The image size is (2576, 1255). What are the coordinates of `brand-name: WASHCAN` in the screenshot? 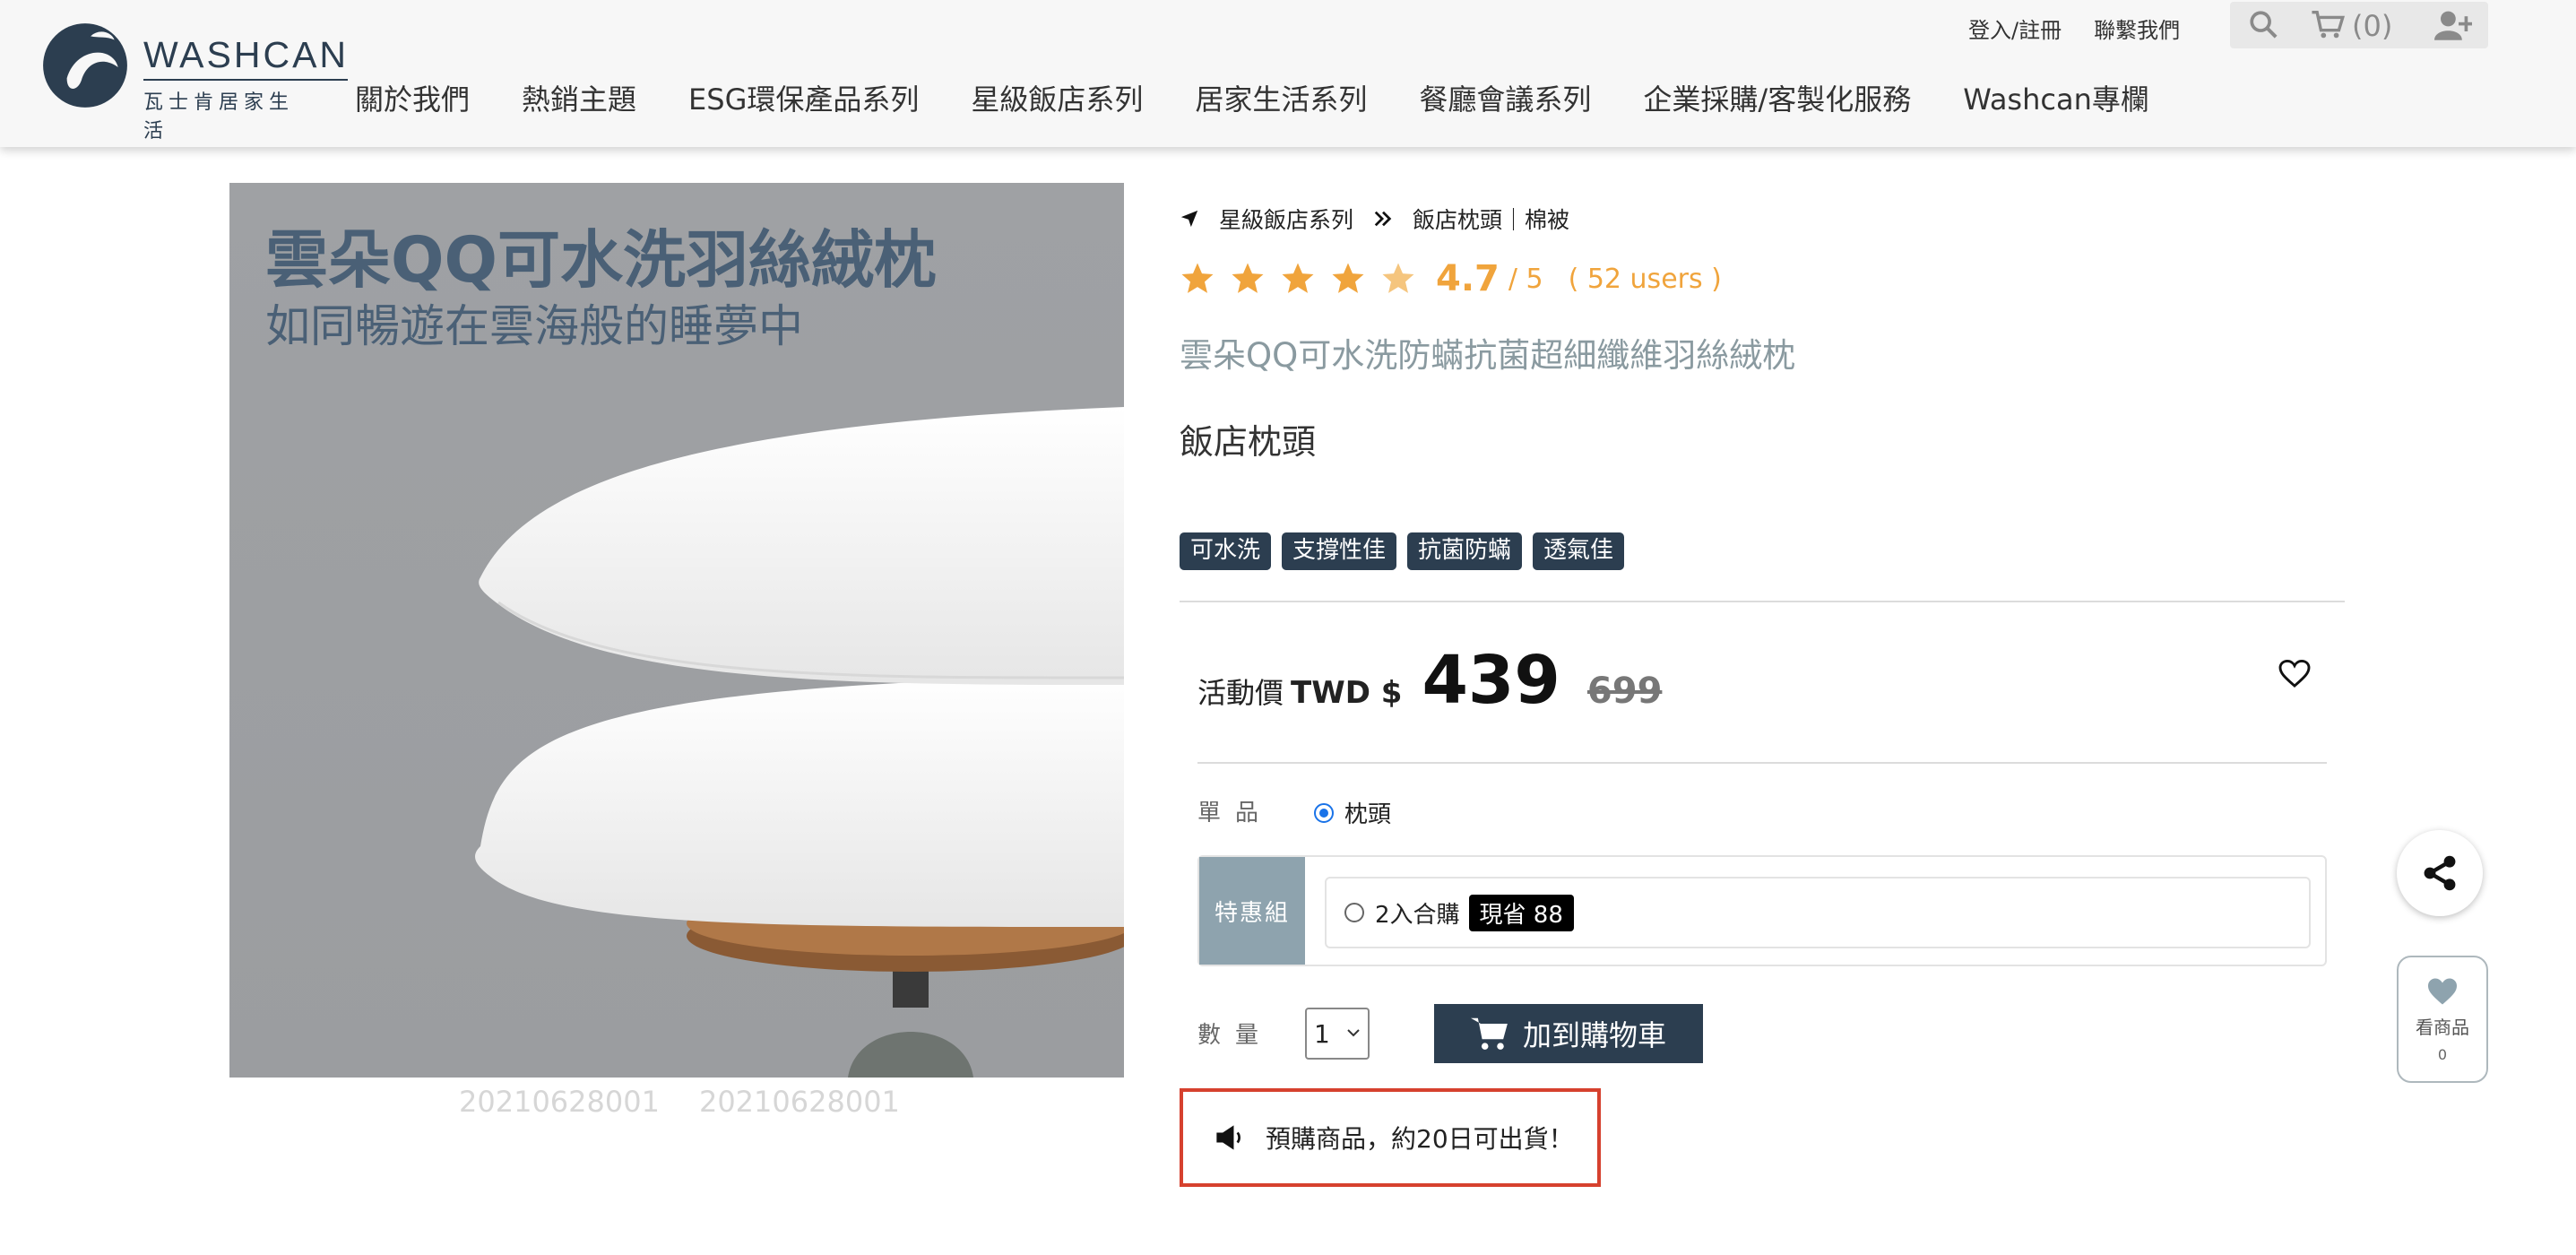 It's located at (246, 54).